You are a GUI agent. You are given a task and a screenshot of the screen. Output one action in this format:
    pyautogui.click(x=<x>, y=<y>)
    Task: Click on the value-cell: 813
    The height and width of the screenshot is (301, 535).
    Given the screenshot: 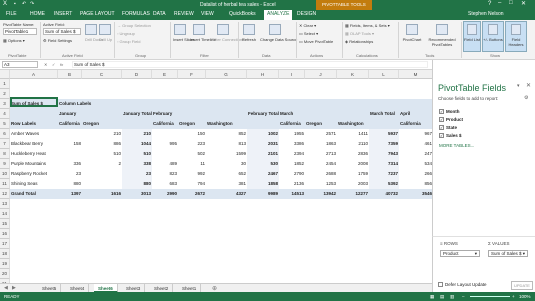 What is the action you would take?
    pyautogui.click(x=226, y=144)
    